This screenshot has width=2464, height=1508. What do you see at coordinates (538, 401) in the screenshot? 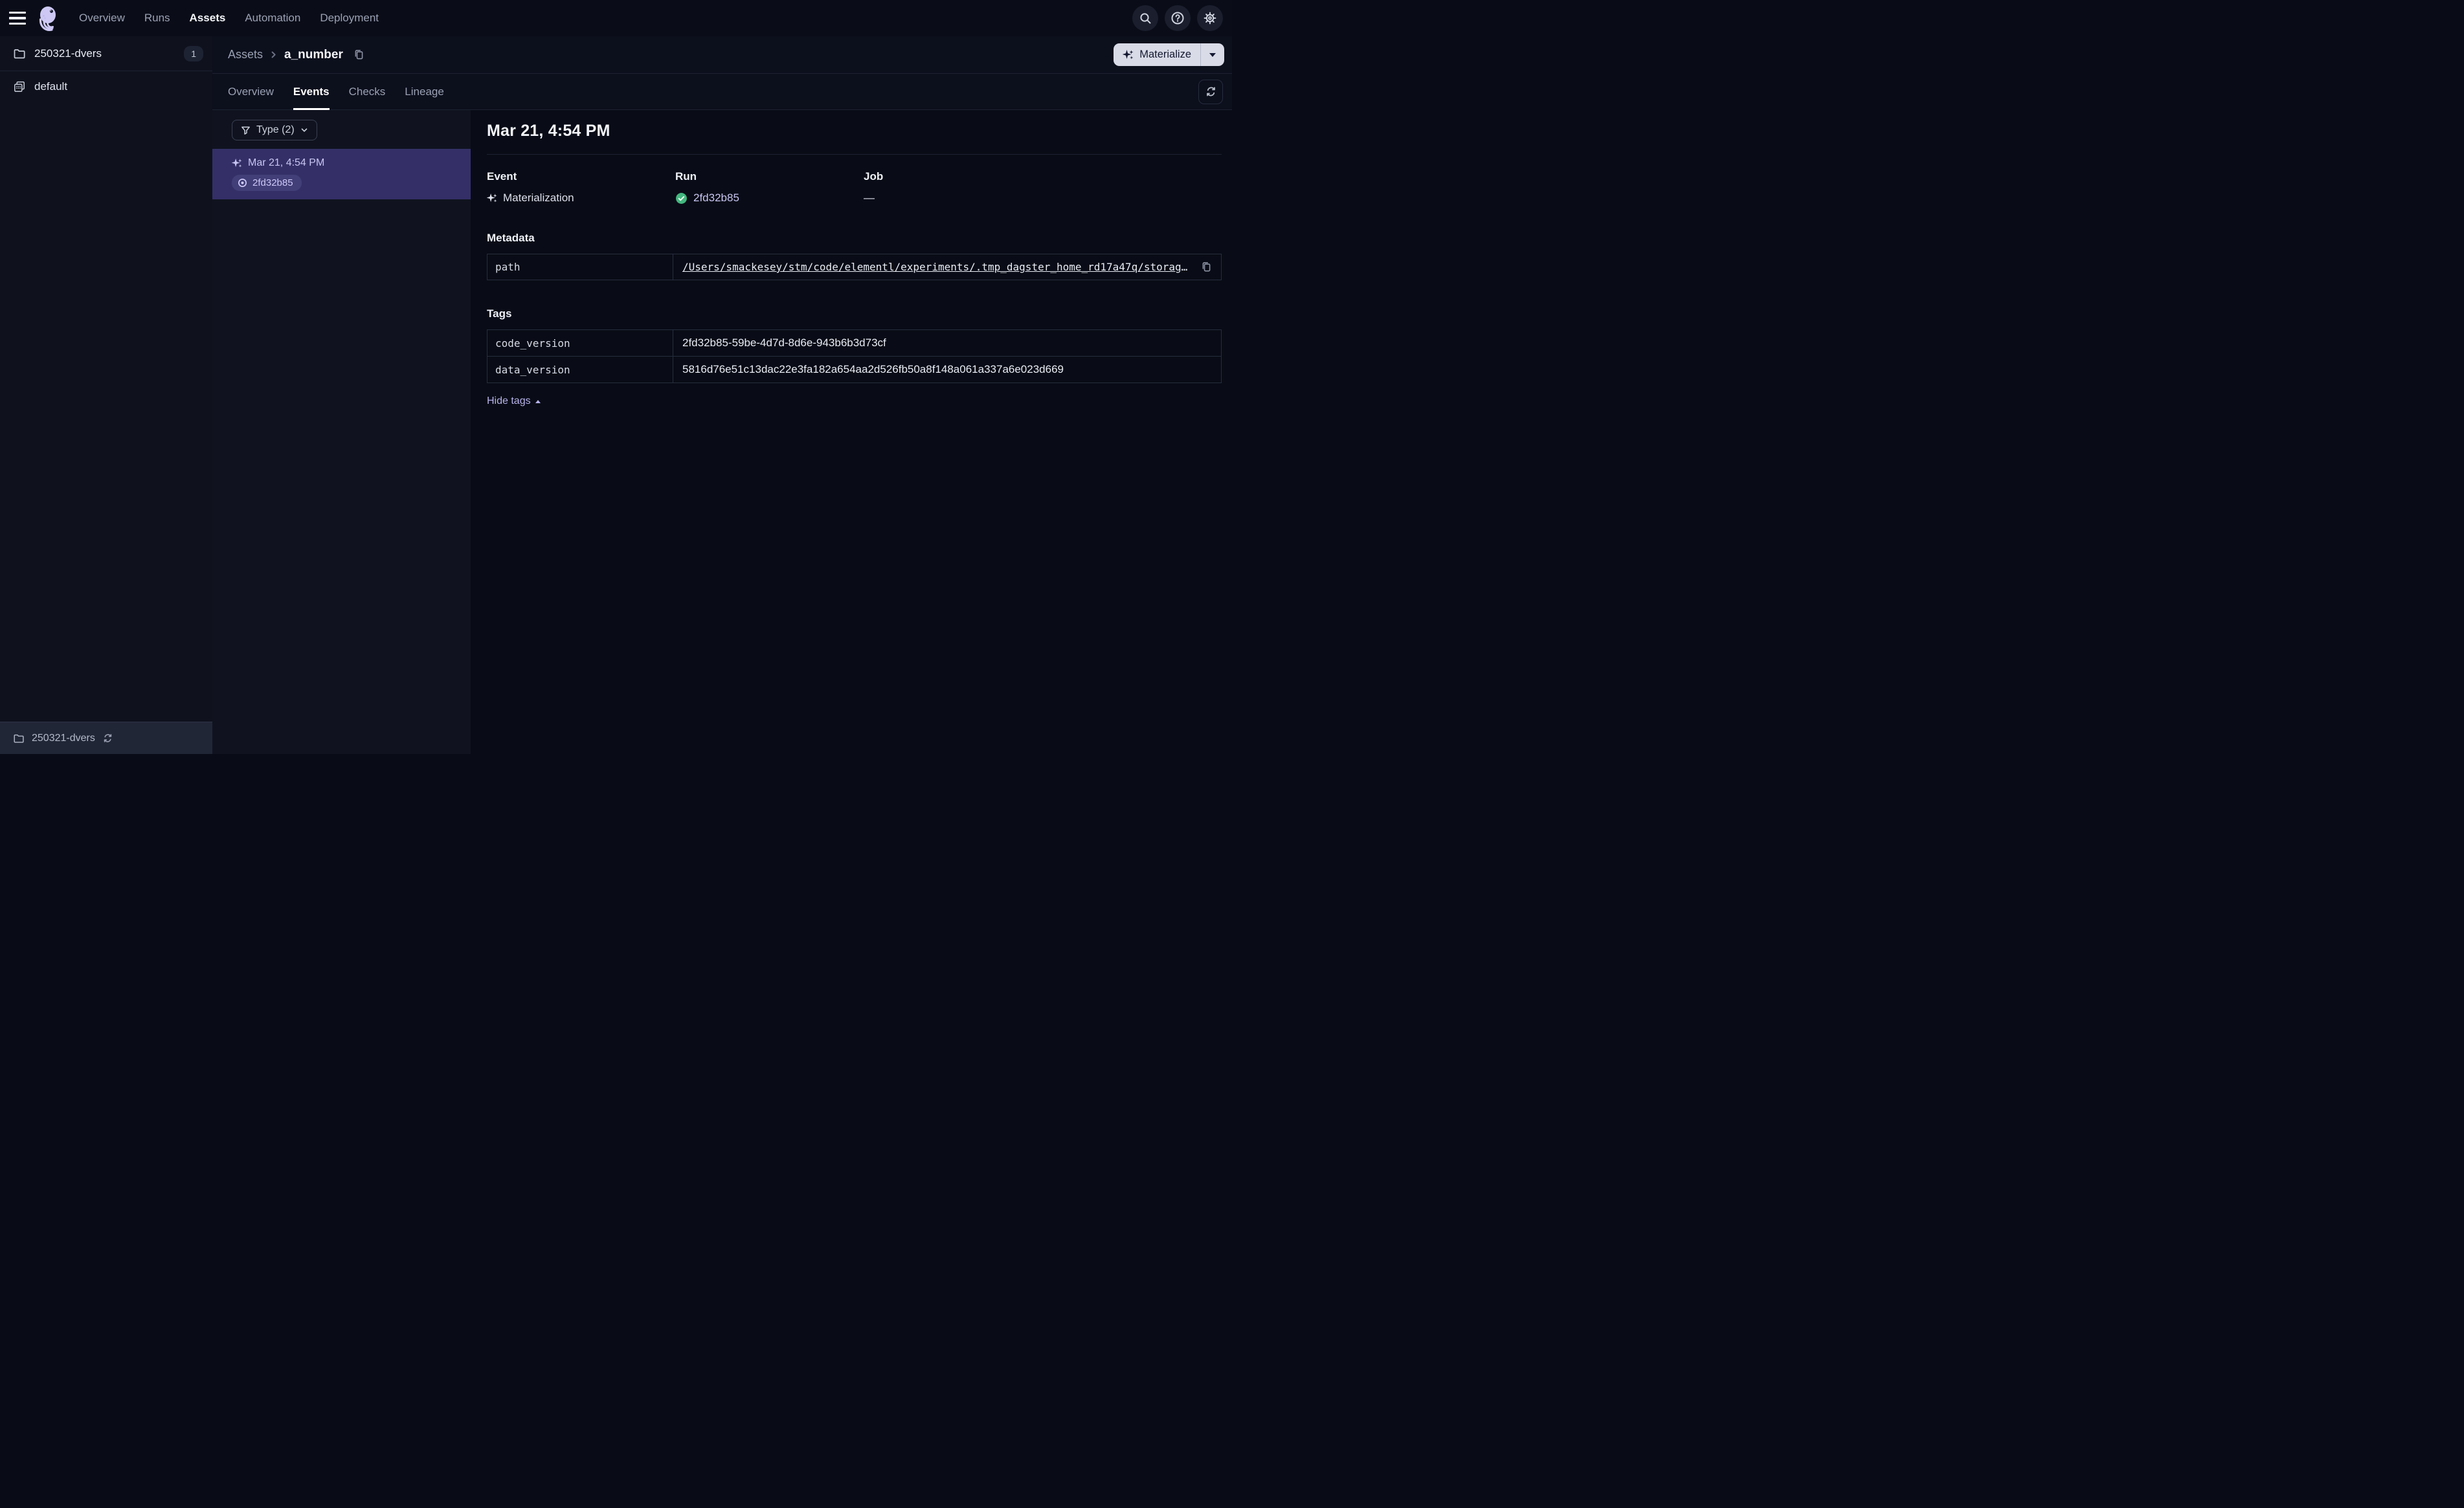
I see `caret-up-icon` at bounding box center [538, 401].